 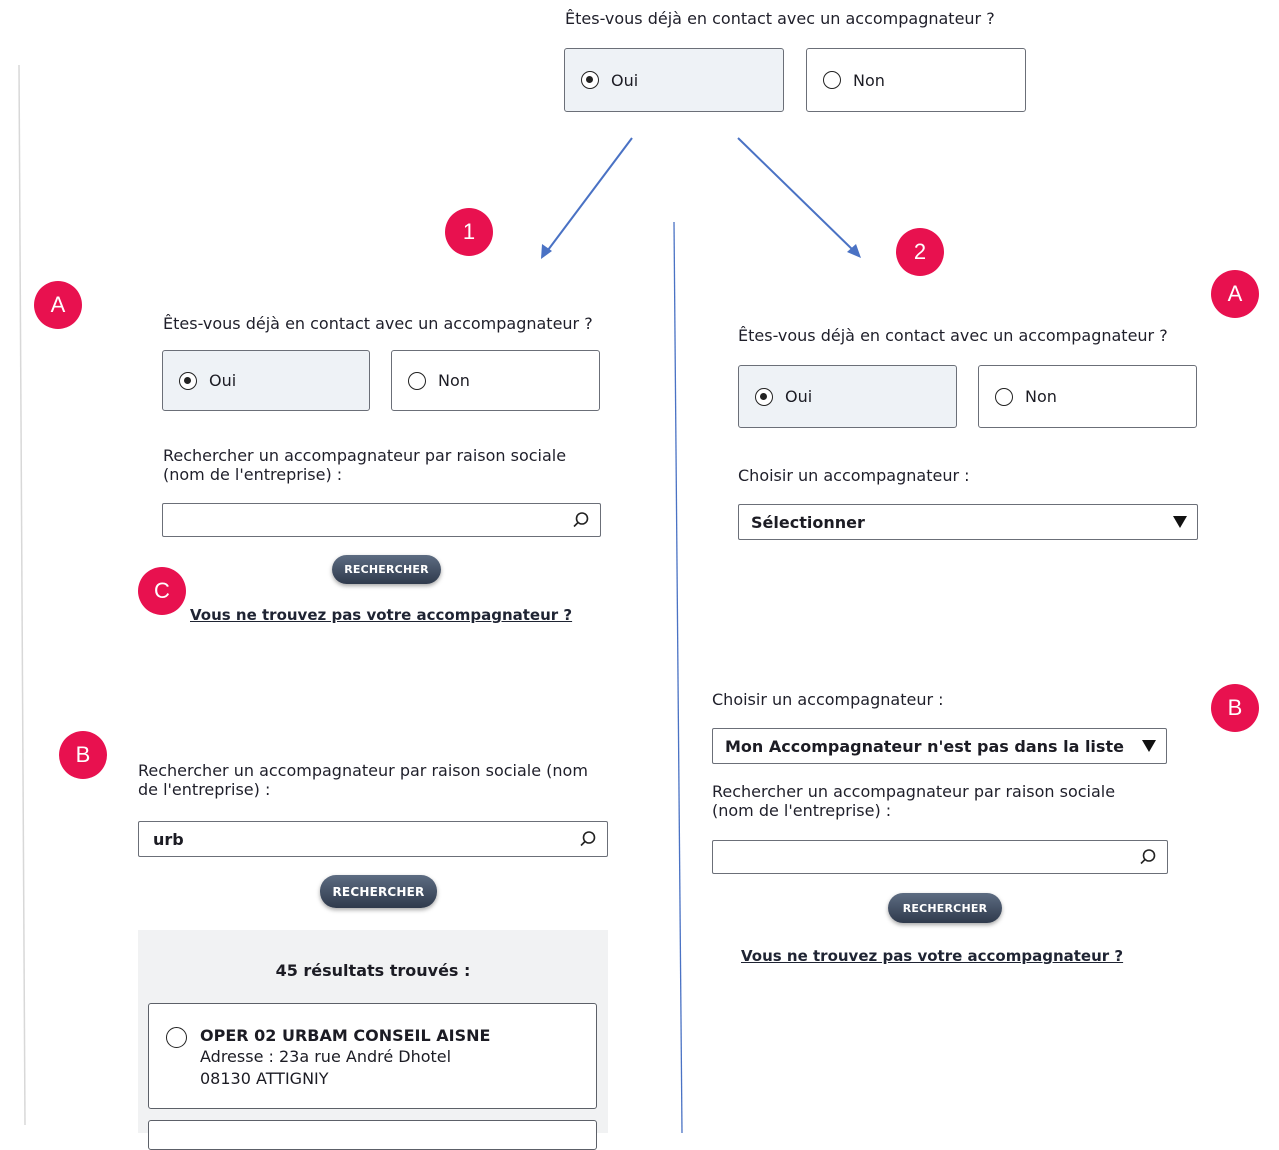 What do you see at coordinates (854, 475) in the screenshot?
I see `right-a-choose-label: Choisir un accompagnateur :` at bounding box center [854, 475].